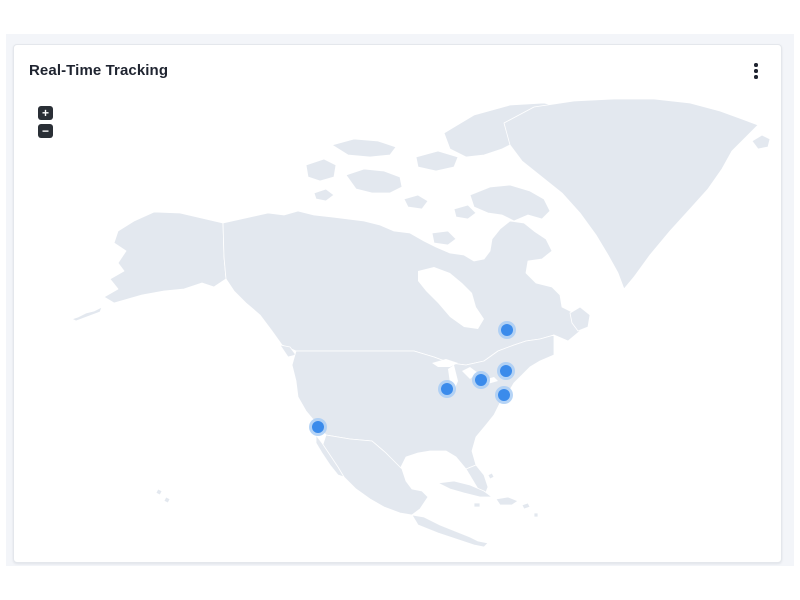  What do you see at coordinates (761, 142) in the screenshot?
I see `region-iceland` at bounding box center [761, 142].